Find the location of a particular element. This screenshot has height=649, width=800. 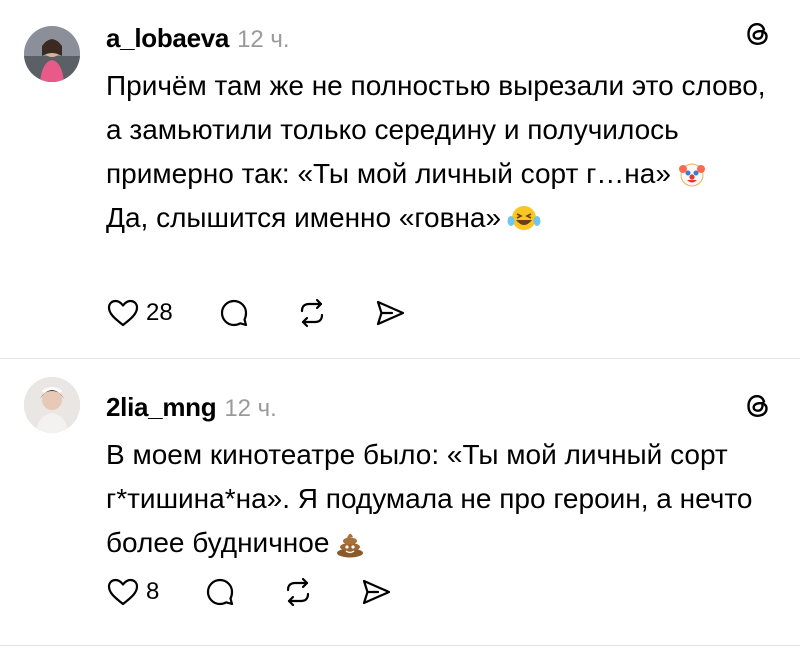

like-count: 28 is located at coordinates (159, 312).